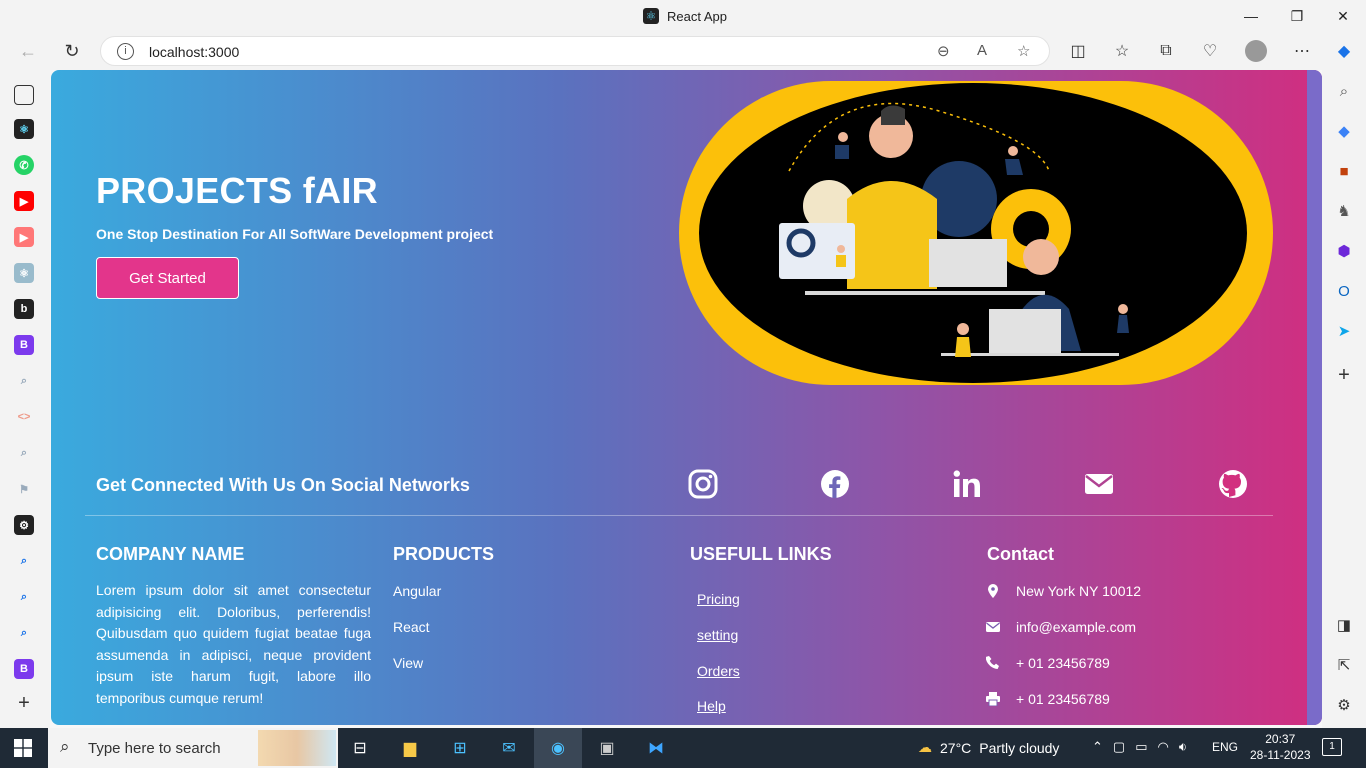  Describe the element at coordinates (23, 748) in the screenshot. I see `windows-start-icon` at that location.